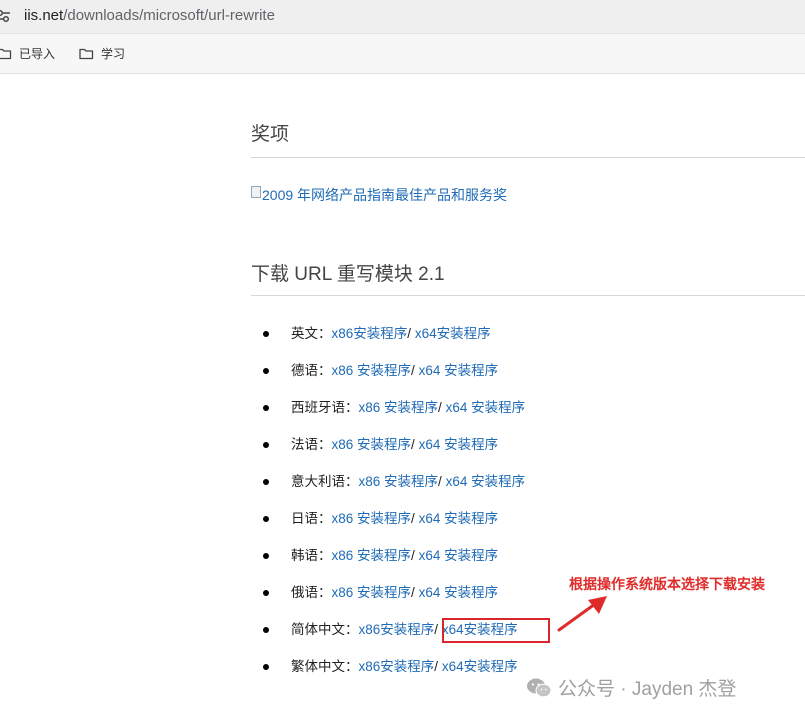  I want to click on bookmarks-bar: 已导入 学习, so click(402, 54).